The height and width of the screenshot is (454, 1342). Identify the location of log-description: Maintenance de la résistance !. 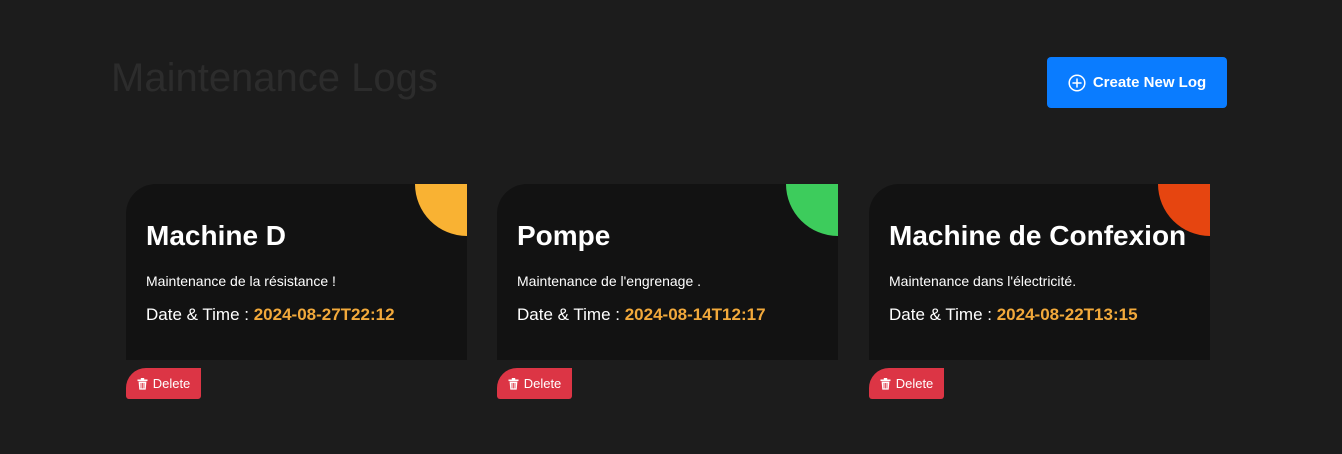
(241, 281).